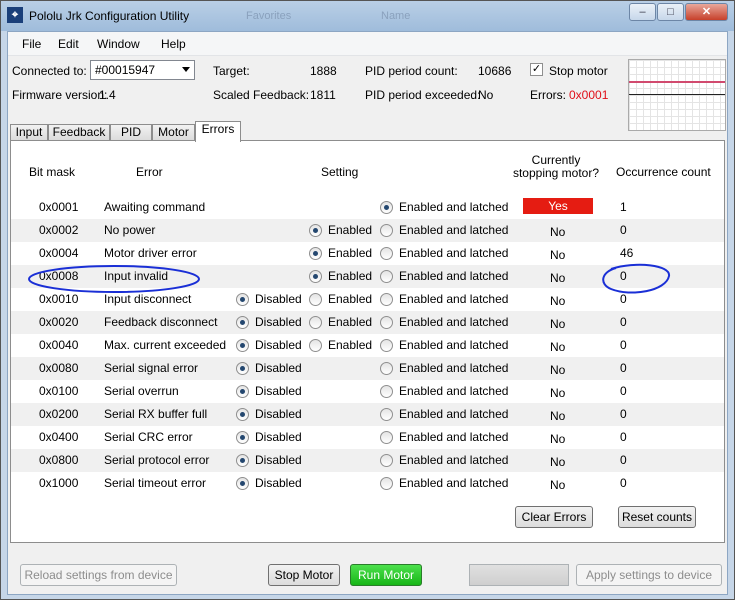 The height and width of the screenshot is (600, 735). What do you see at coordinates (118, 44) in the screenshot?
I see `menu-window: Window` at bounding box center [118, 44].